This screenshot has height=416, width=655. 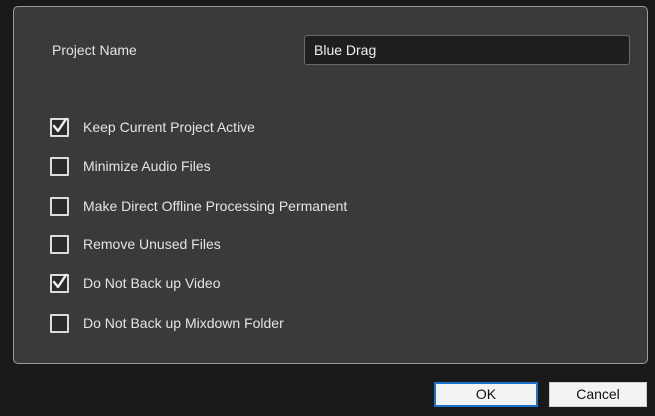 What do you see at coordinates (152, 283) in the screenshot?
I see `option-label: Do Not Back up Video` at bounding box center [152, 283].